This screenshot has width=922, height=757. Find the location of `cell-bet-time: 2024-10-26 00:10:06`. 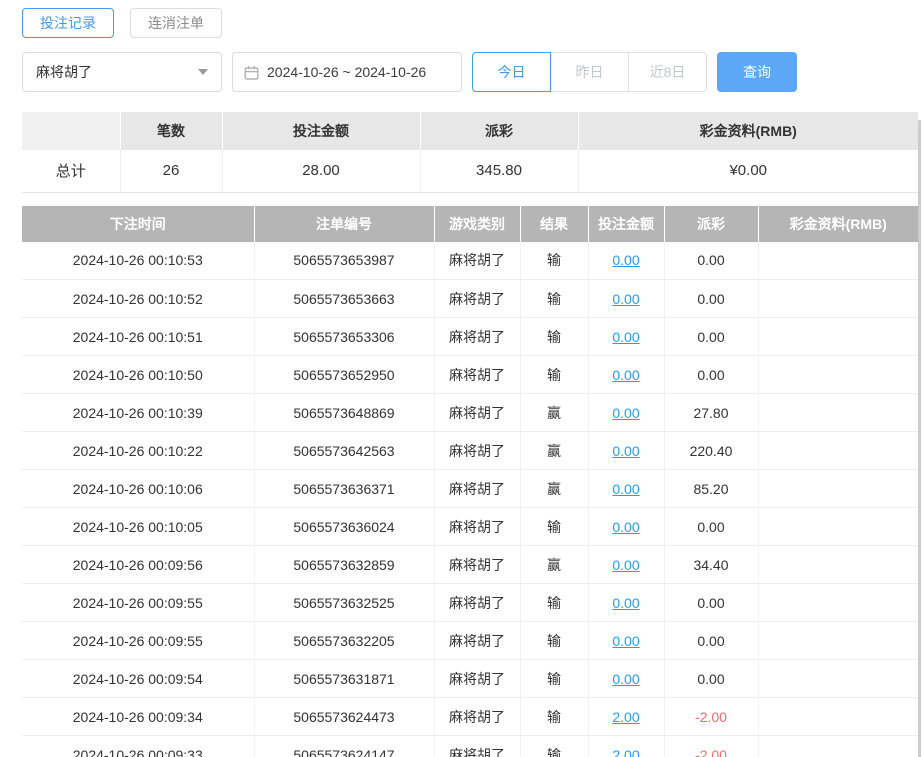

cell-bet-time: 2024-10-26 00:10:06 is located at coordinates (138, 488).